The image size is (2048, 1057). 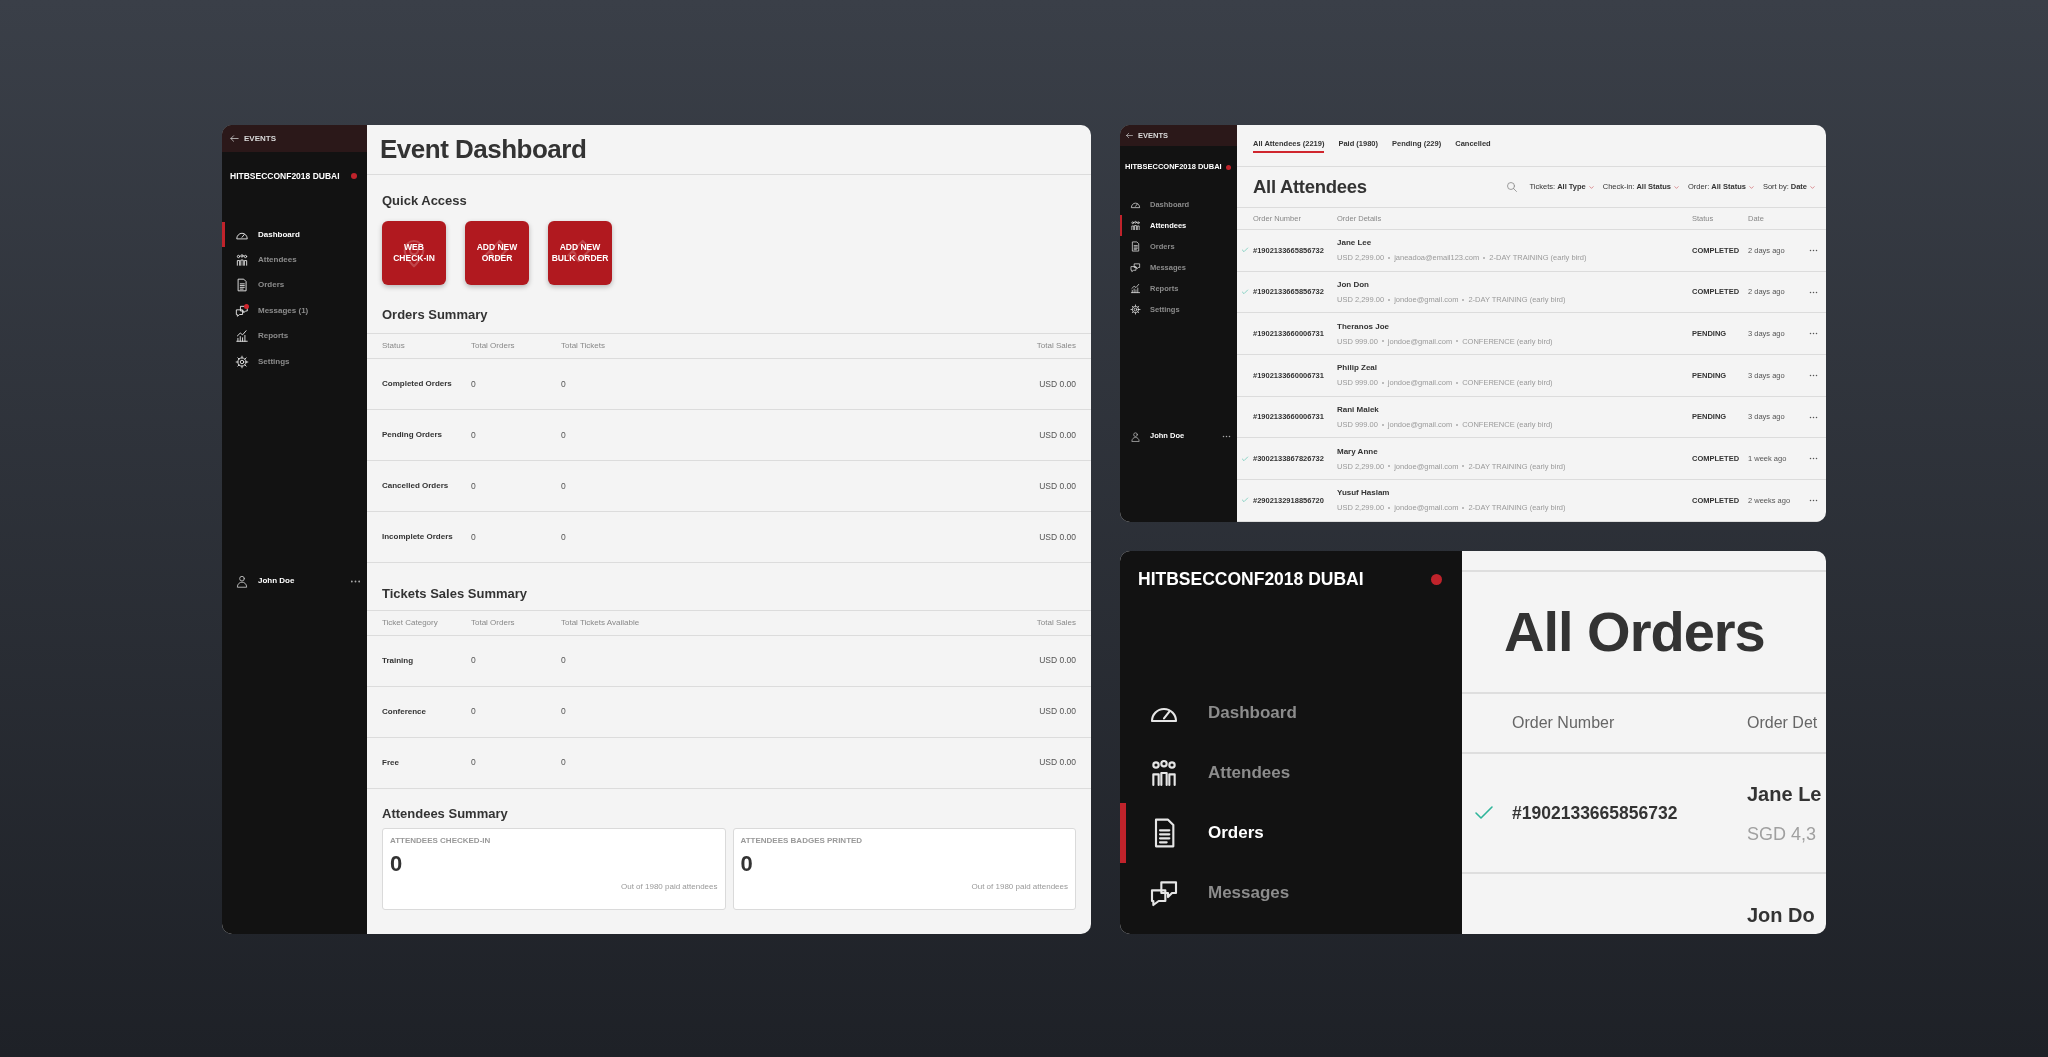 I want to click on attendee-name: Jon Don, so click(x=1353, y=284).